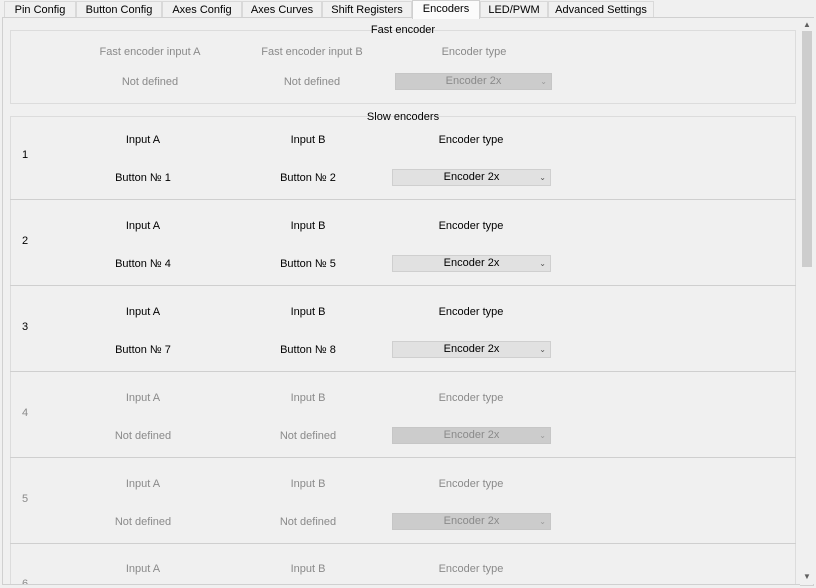  I want to click on slow-encoder-number: 1, so click(25, 155).